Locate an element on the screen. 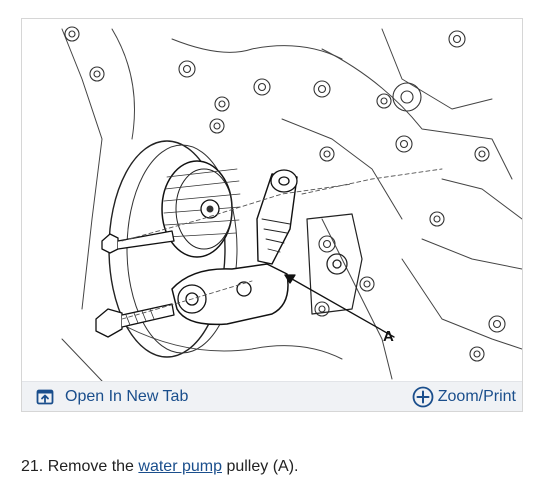 The height and width of the screenshot is (486, 536). zoom-print-button: Zoom/Print is located at coordinates (464, 397).